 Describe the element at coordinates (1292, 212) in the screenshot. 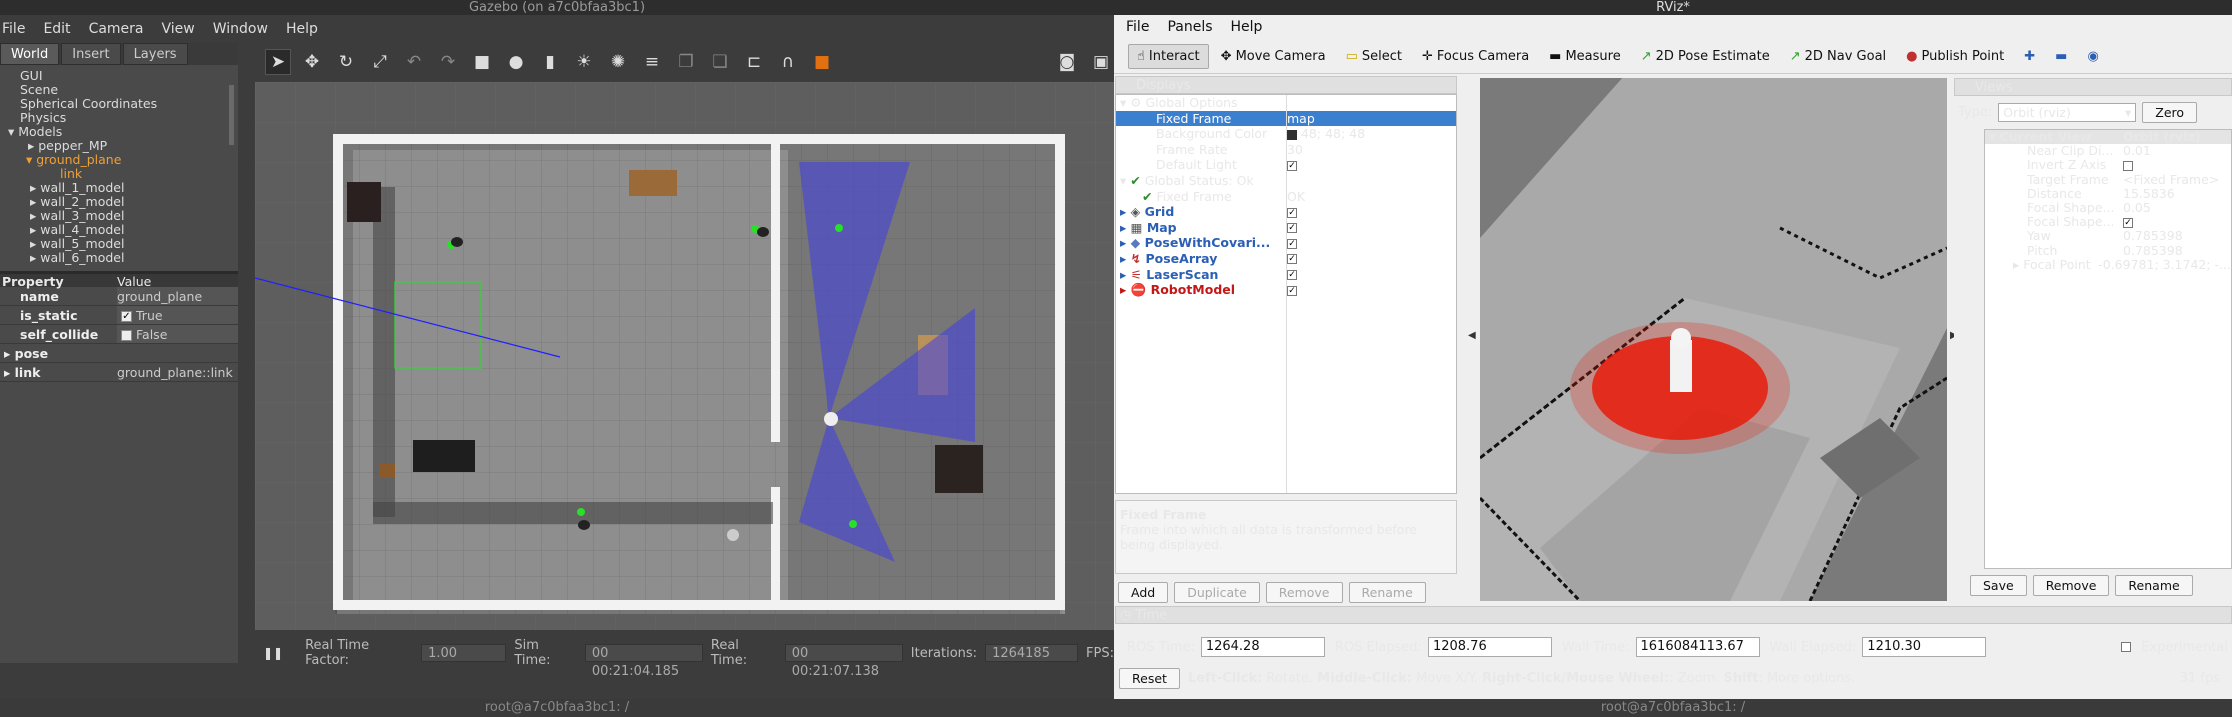

I see `grid-checkbox: ✓` at that location.